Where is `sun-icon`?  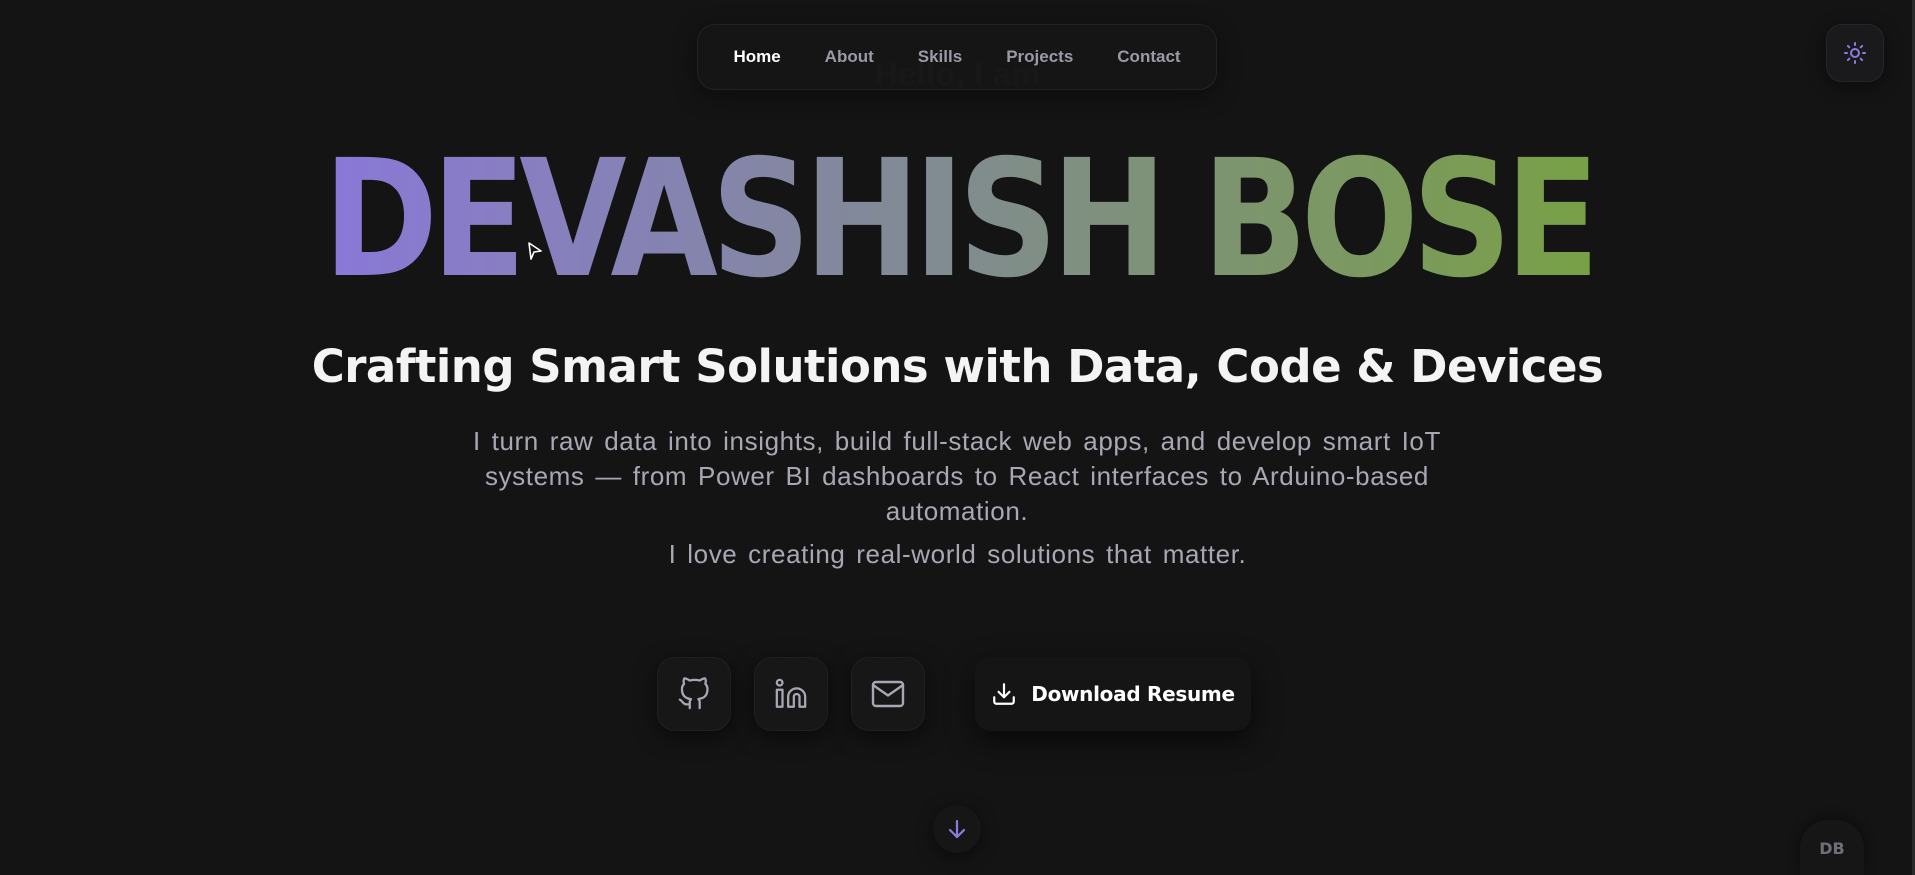
sun-icon is located at coordinates (1855, 53).